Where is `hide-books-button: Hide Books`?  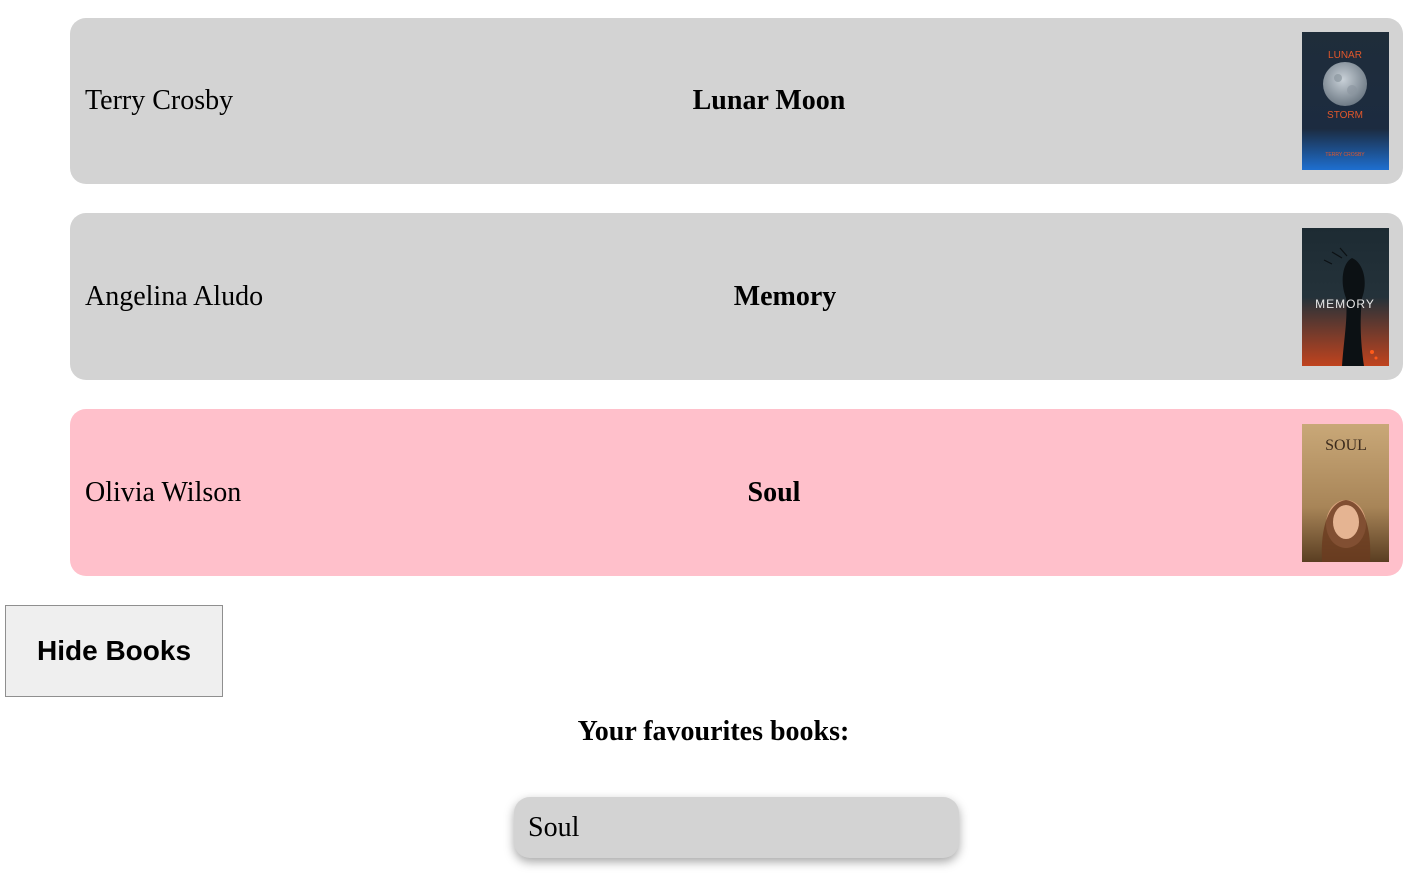 hide-books-button: Hide Books is located at coordinates (114, 651).